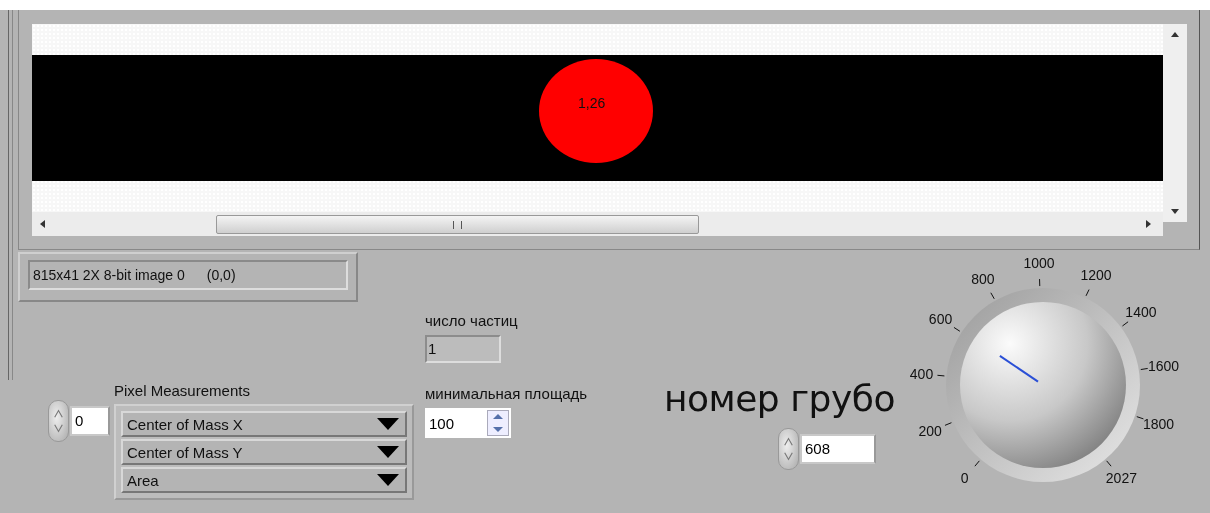 This screenshot has height=513, width=1210. I want to click on count-indicator: 1, so click(463, 349).